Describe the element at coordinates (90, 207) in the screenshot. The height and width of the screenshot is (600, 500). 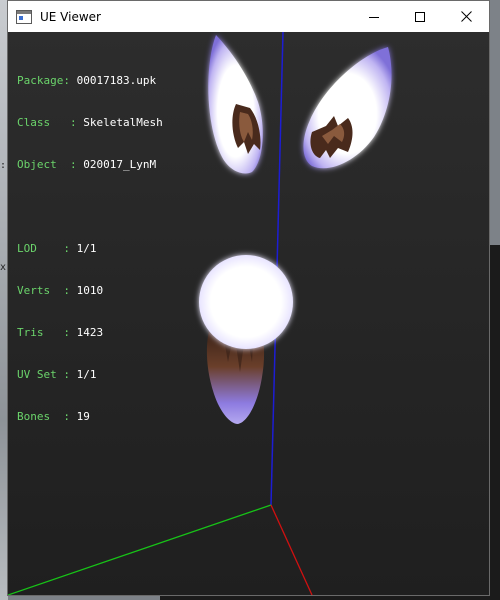
I see `info-spacer` at that location.